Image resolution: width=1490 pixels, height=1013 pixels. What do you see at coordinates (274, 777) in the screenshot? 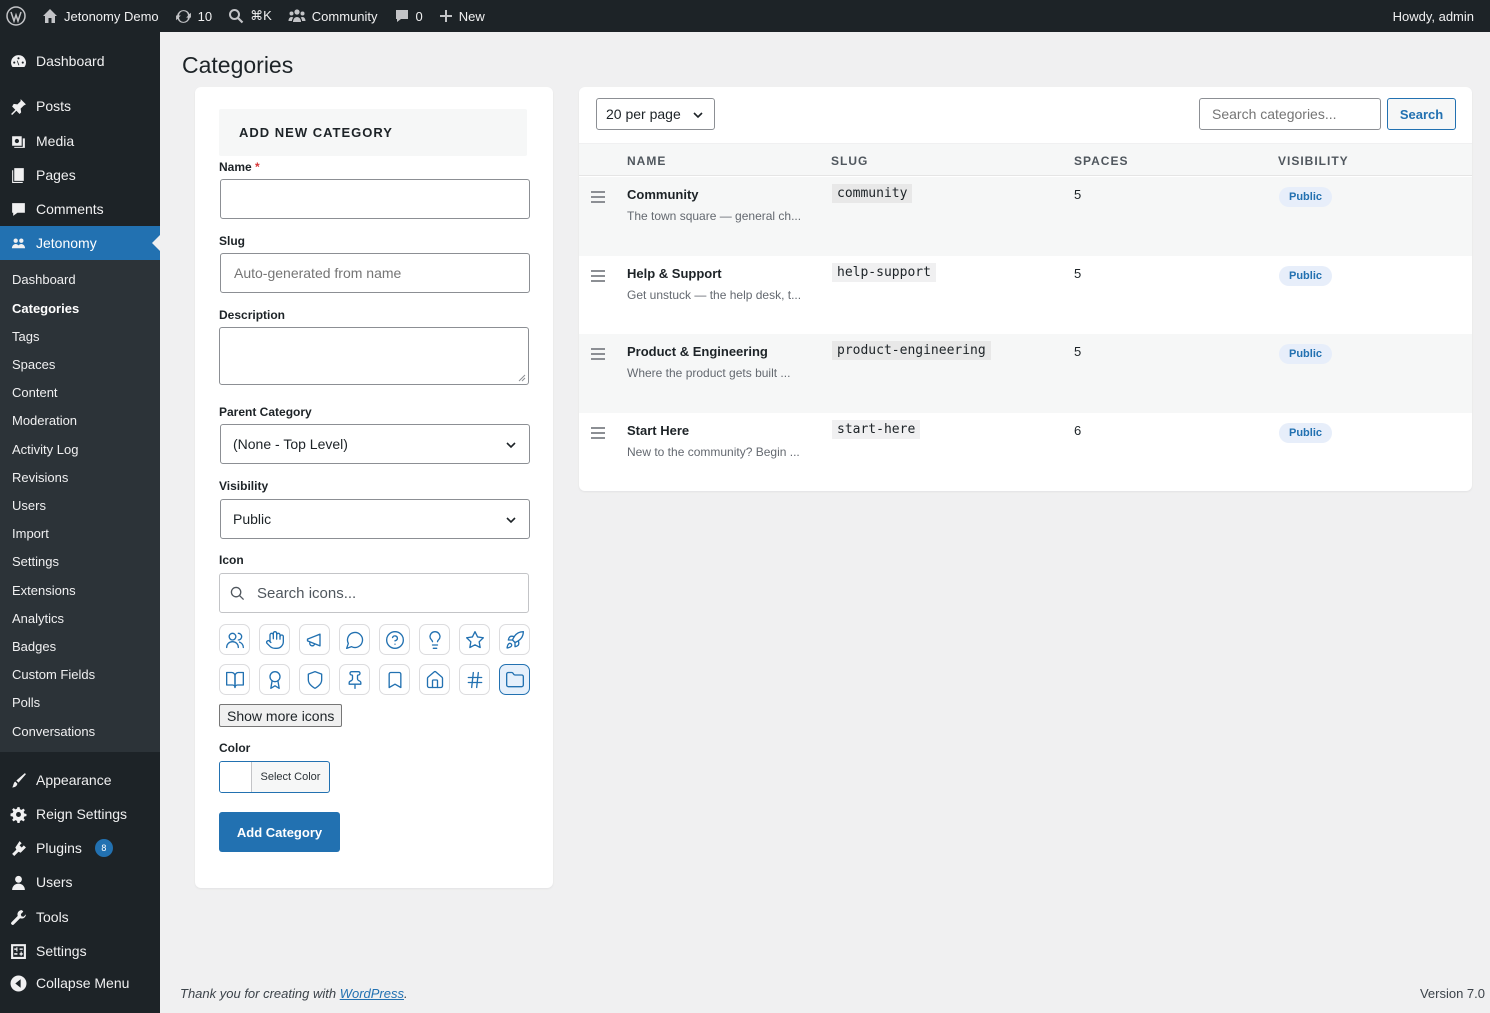
I see `color-picker-button: Select Color` at bounding box center [274, 777].